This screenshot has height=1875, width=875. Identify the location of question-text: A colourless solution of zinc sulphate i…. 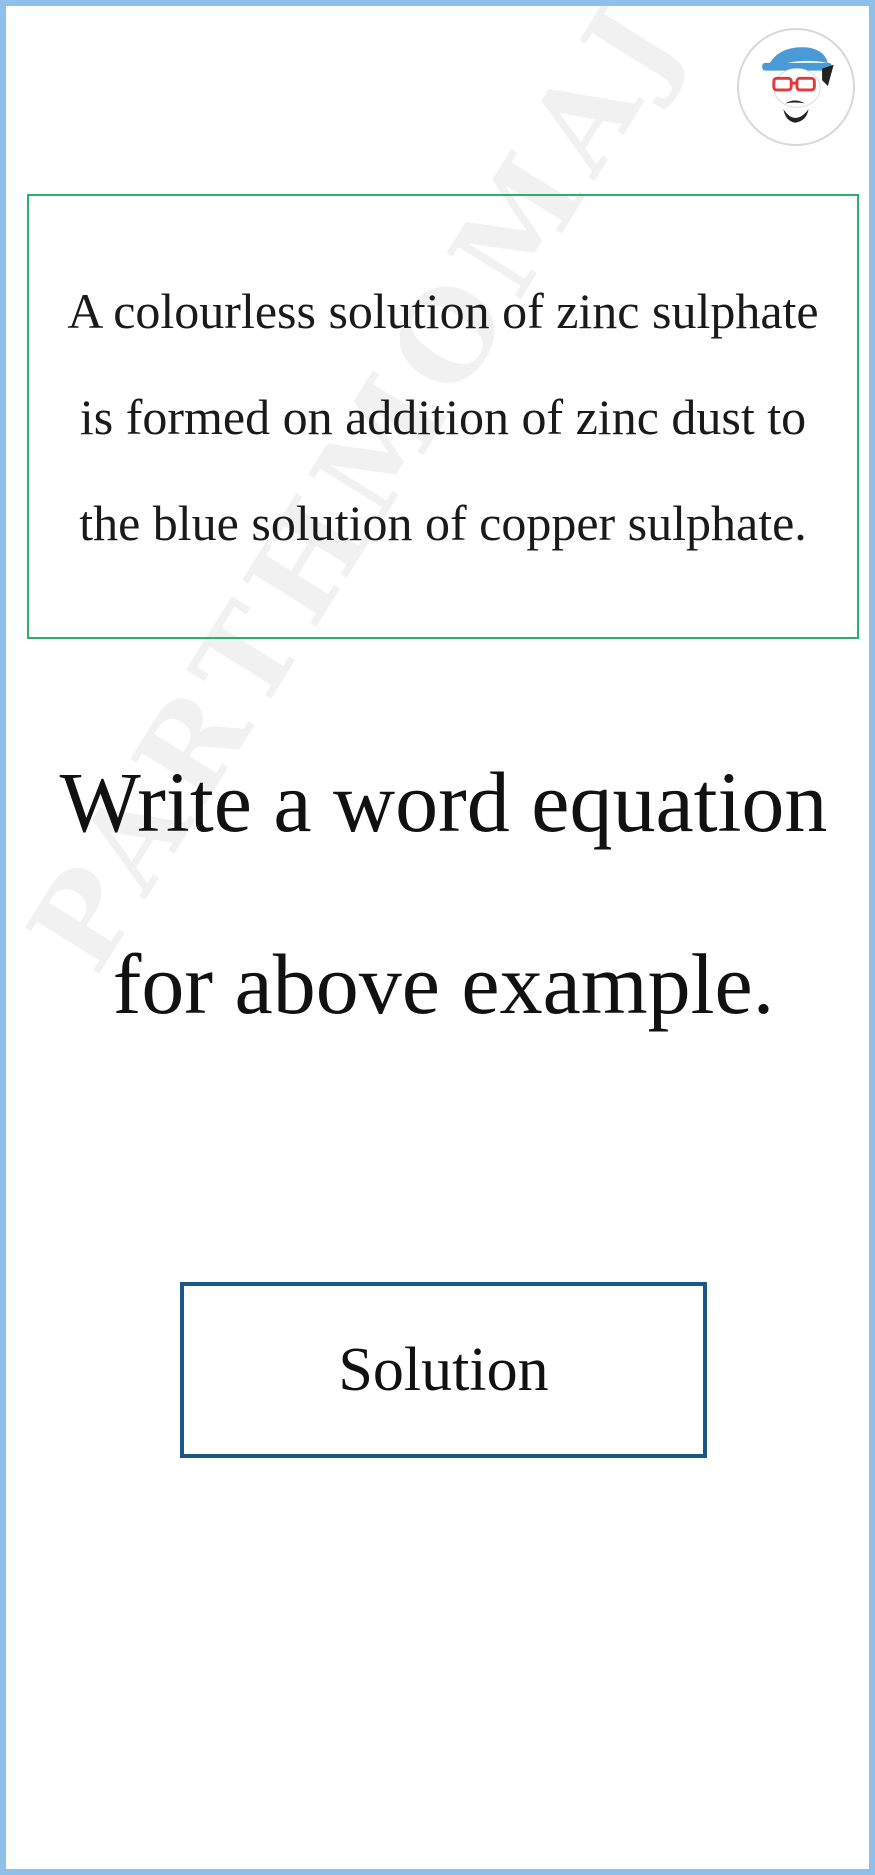
(443, 416).